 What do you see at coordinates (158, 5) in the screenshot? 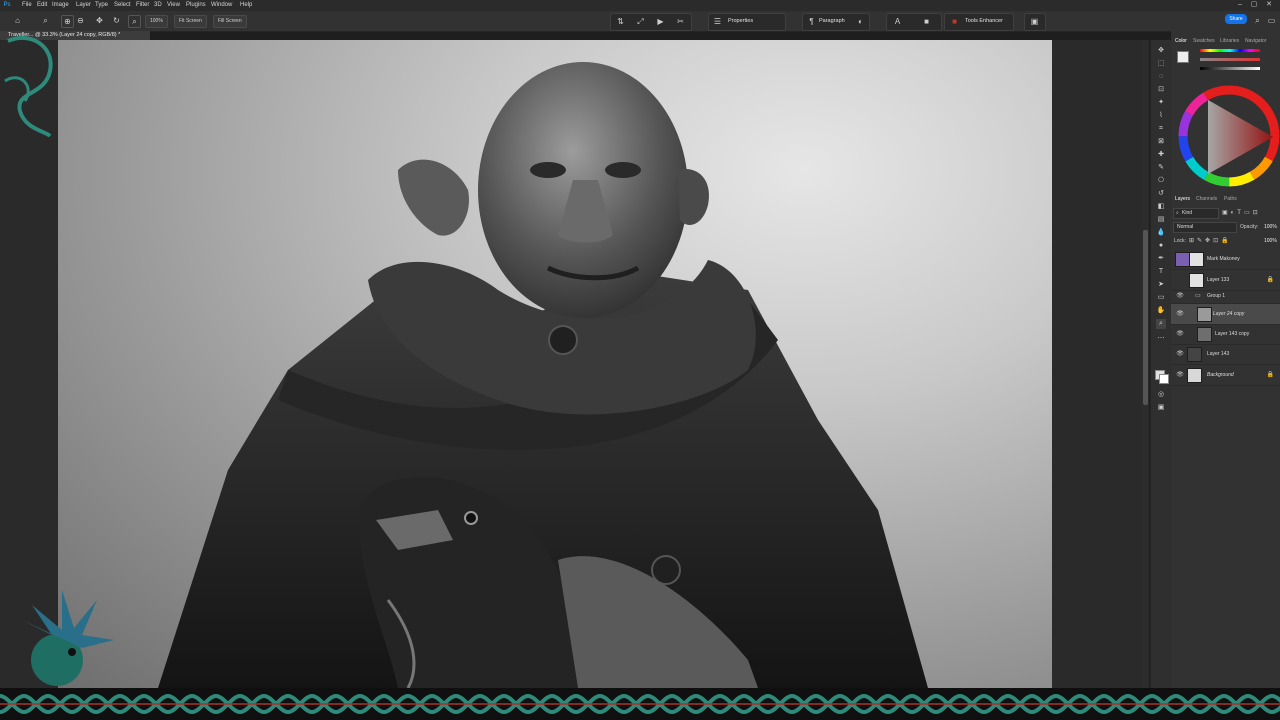
I see `menu-3d: 3D` at bounding box center [158, 5].